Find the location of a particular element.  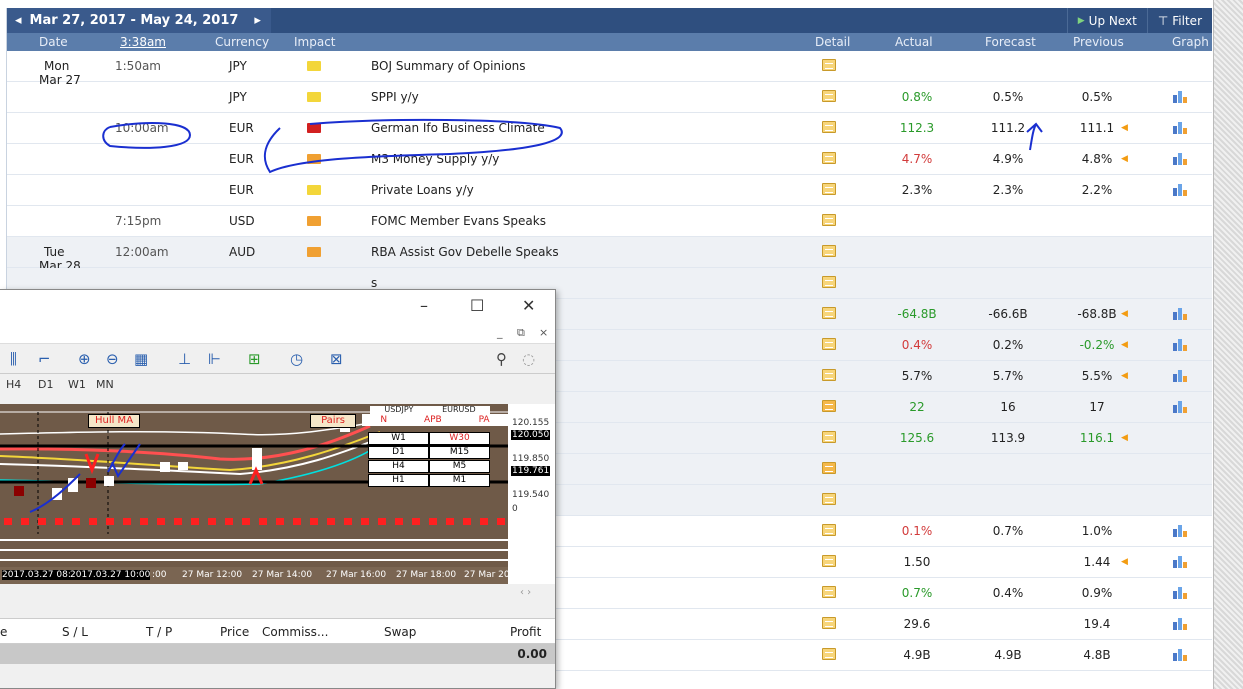

tab-eurusd: EURUSD is located at coordinates (459, 410).